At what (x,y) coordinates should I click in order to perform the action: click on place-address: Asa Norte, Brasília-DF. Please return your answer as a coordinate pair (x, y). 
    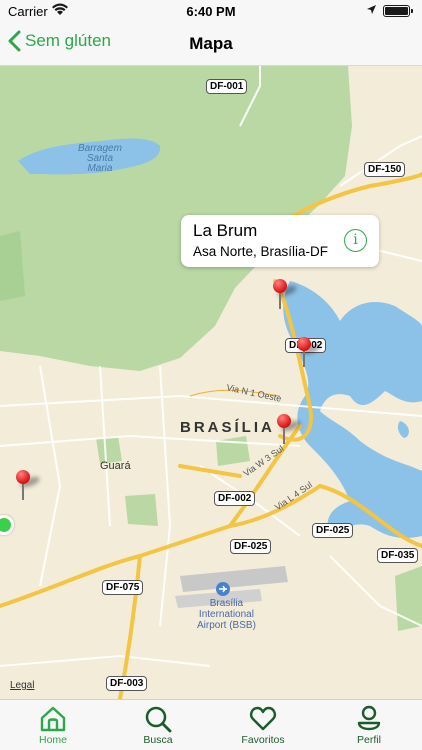
    Looking at the image, I should click on (261, 251).